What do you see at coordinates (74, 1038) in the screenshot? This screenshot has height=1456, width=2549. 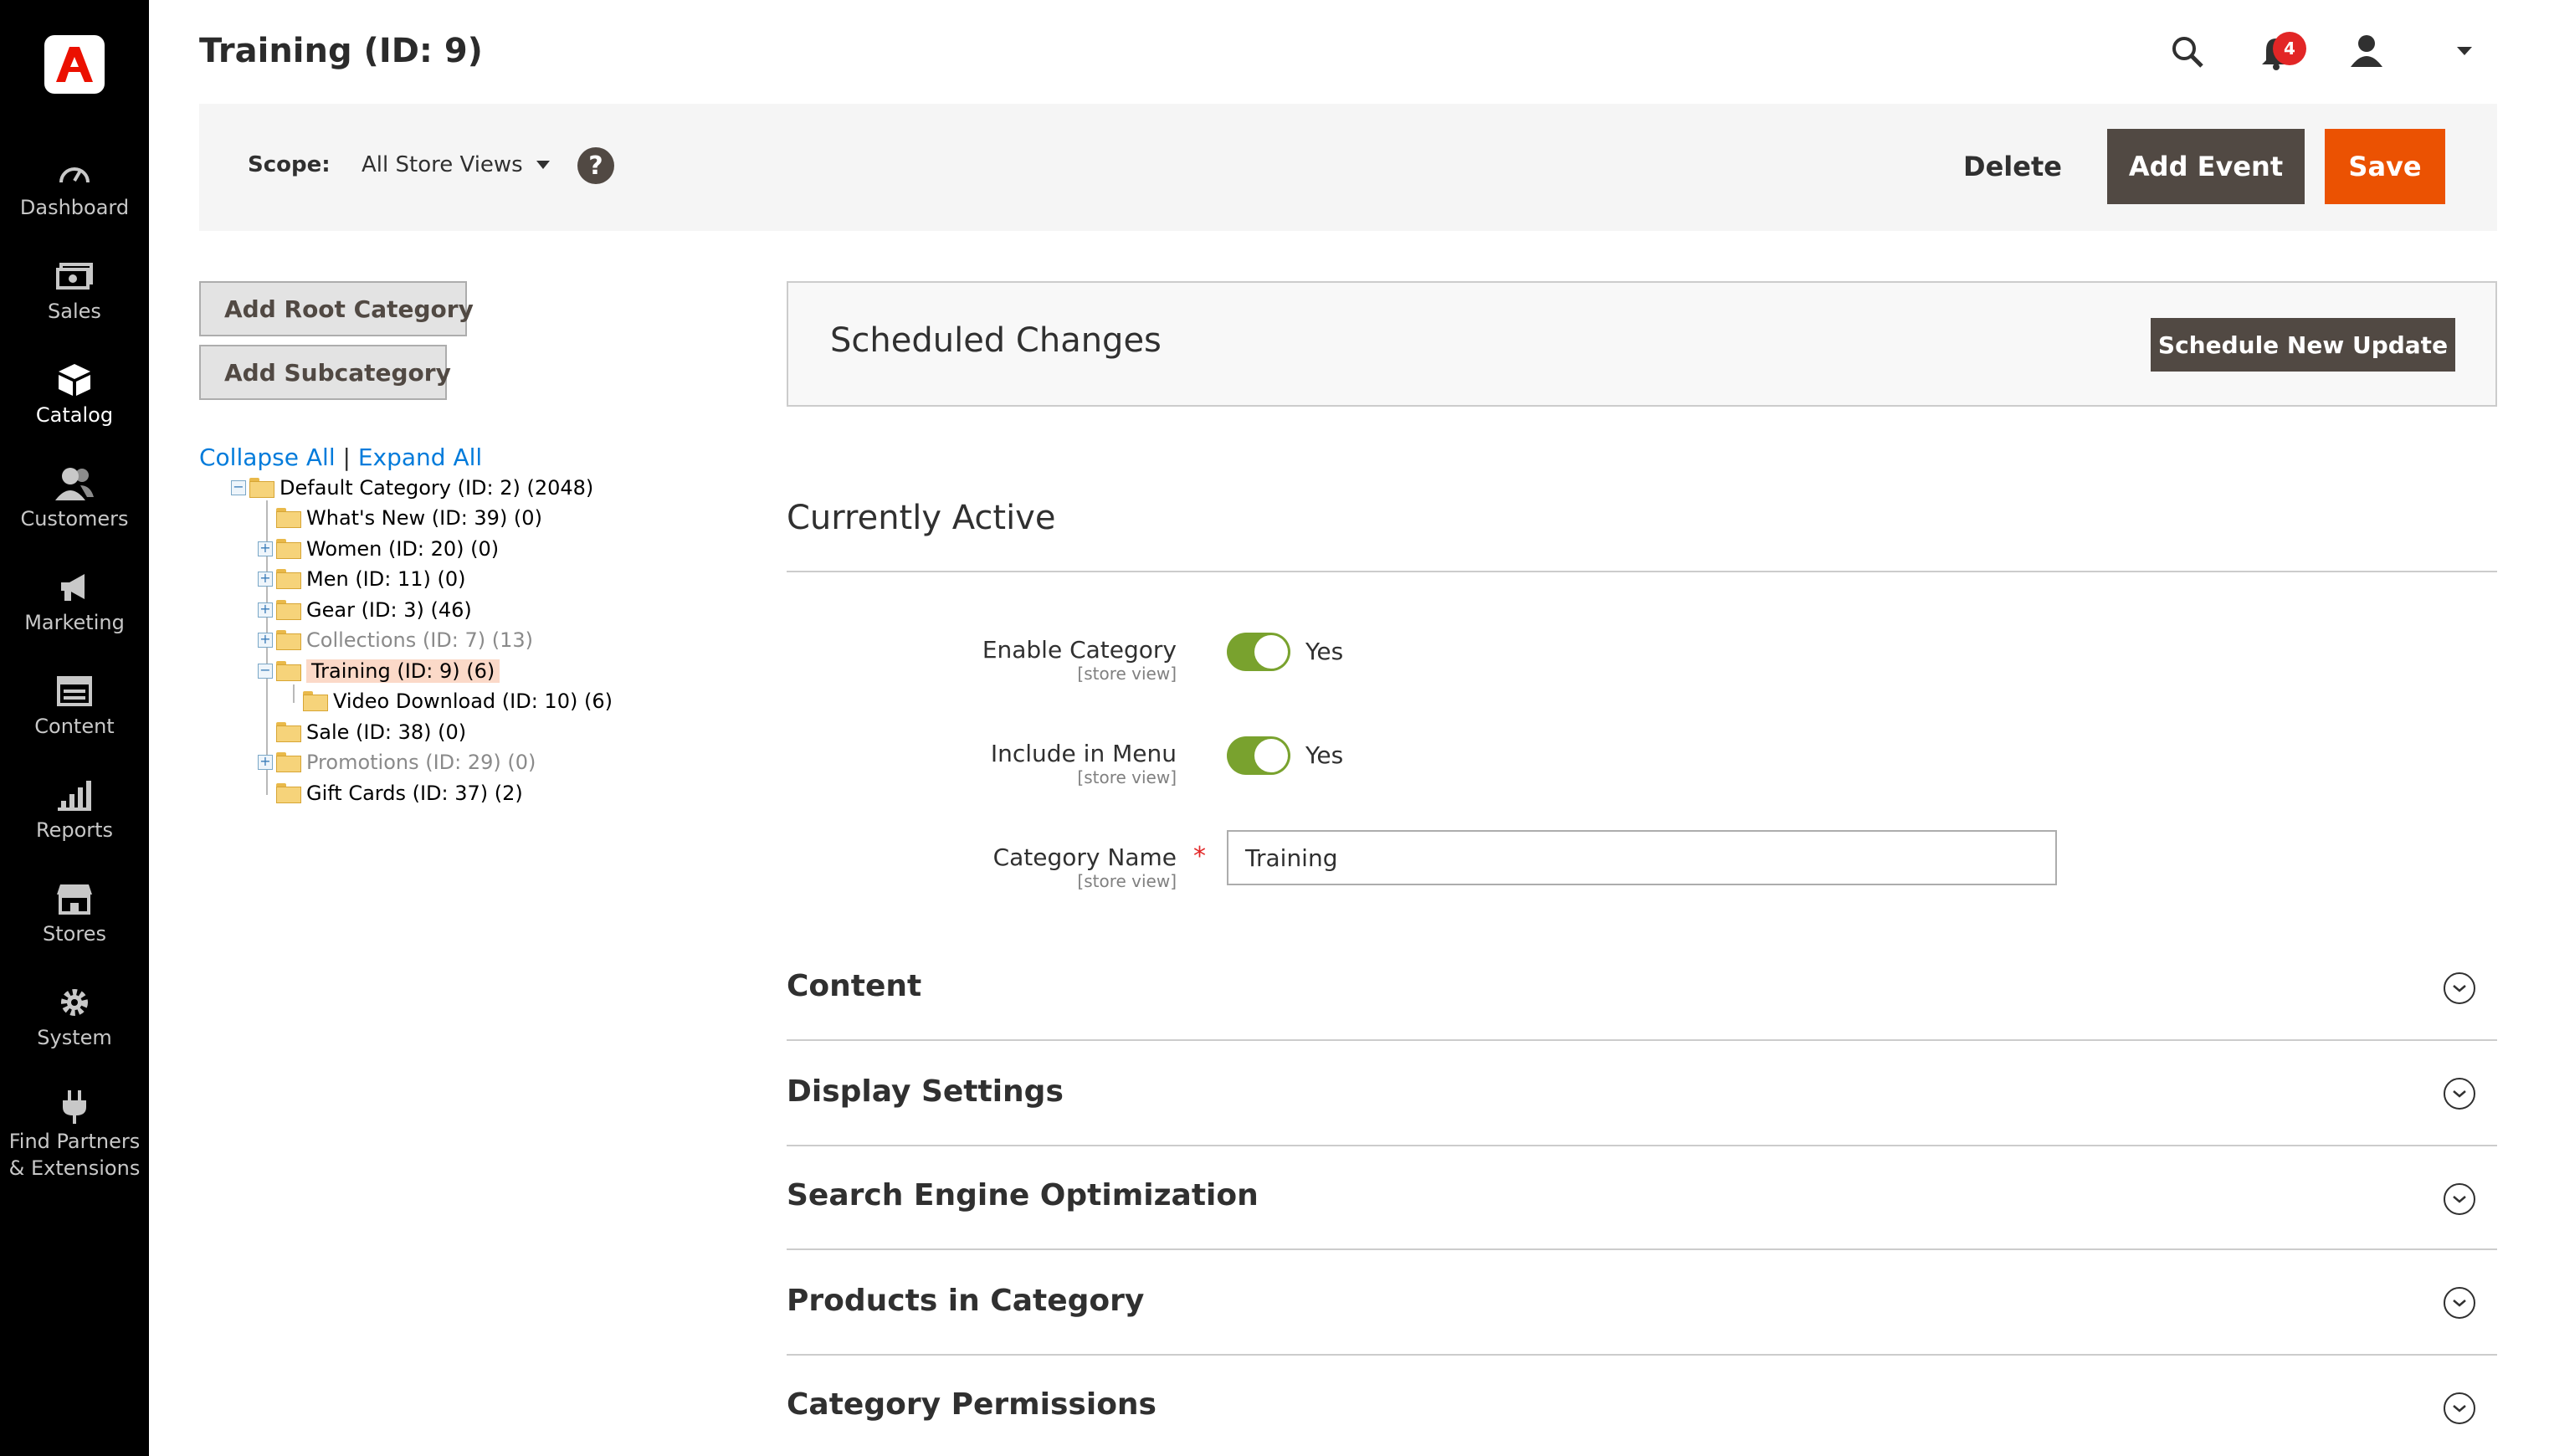 I see `nav-label: System` at bounding box center [74, 1038].